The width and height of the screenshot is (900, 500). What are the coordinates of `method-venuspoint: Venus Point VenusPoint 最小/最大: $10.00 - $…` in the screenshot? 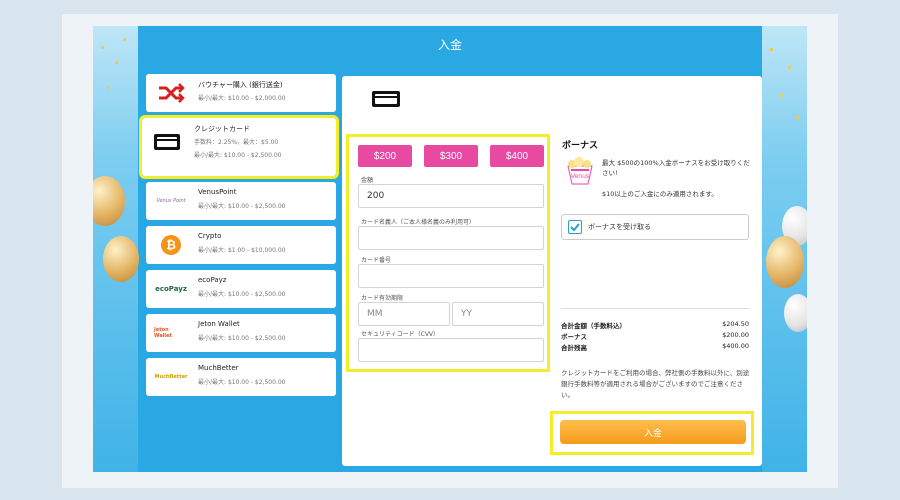 It's located at (241, 201).